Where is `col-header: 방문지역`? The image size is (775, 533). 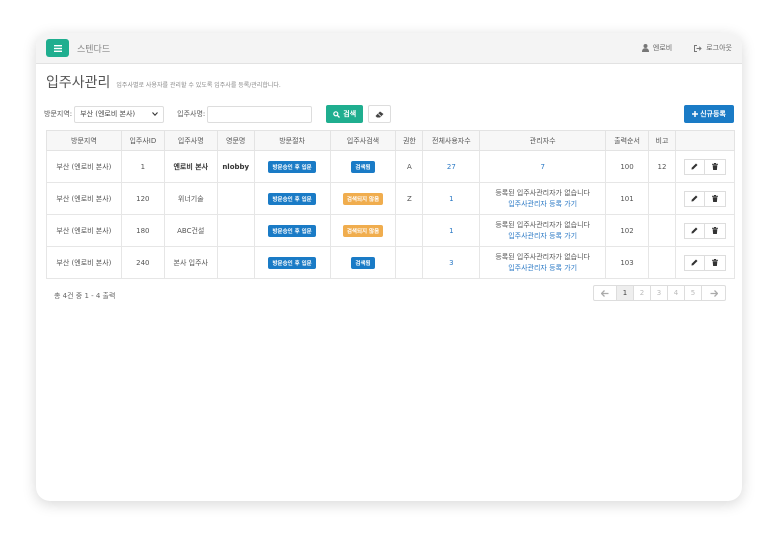
col-header: 방문지역 is located at coordinates (84, 140).